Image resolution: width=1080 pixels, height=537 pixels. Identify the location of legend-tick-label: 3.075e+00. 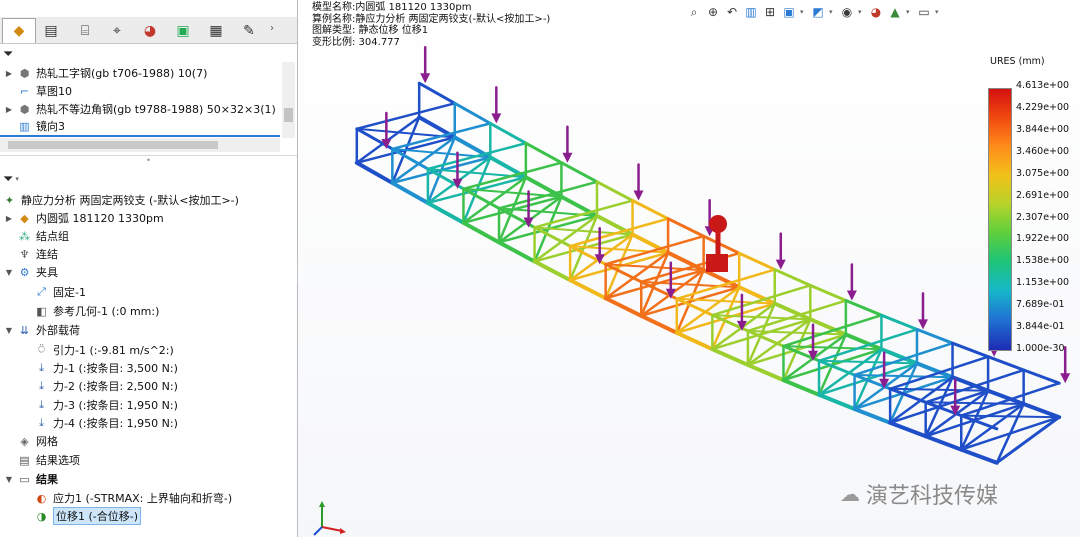
(1043, 173).